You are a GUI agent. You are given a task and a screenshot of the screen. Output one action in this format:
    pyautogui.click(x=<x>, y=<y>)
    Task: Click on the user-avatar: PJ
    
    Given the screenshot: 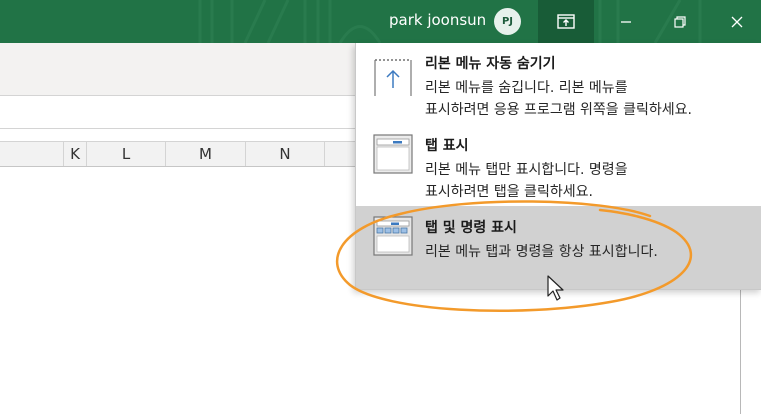 What is the action you would take?
    pyautogui.click(x=507, y=21)
    